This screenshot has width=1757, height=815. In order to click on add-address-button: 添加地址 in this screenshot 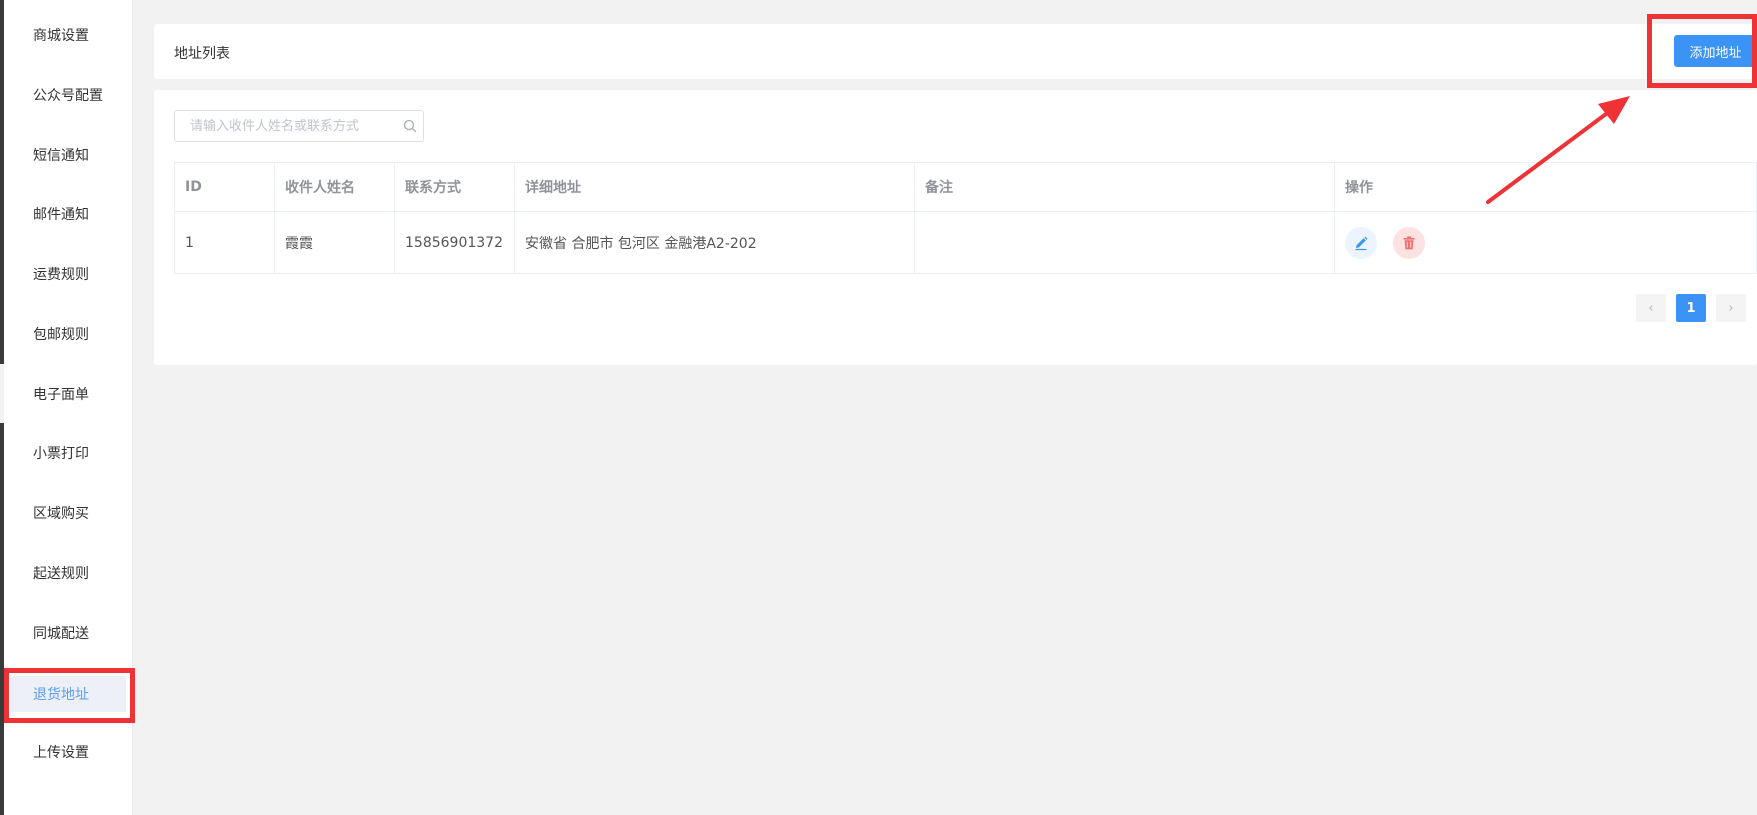, I will do `click(1715, 51)`.